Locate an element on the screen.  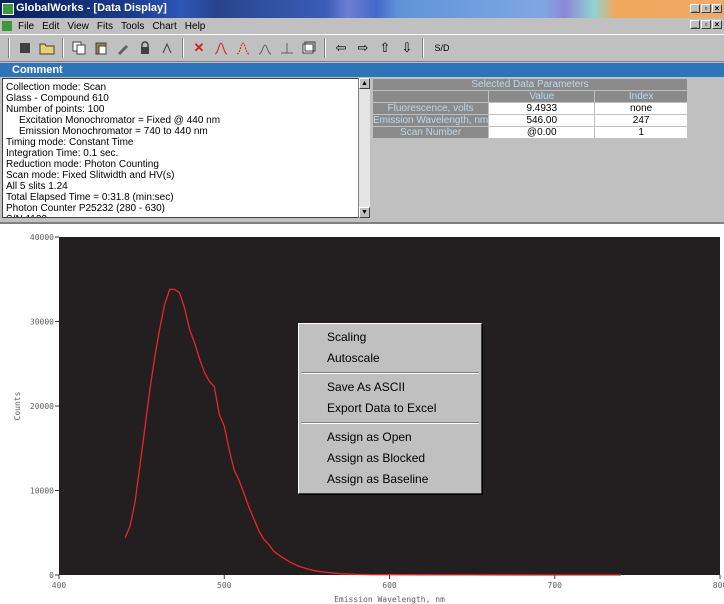
menu-item-assign-as-open: Assign as Open is located at coordinates (390, 437).